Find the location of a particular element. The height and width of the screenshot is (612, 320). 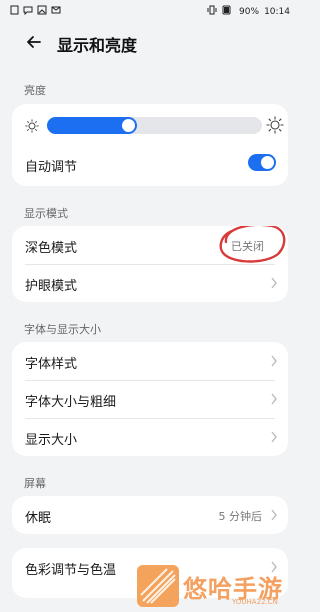

brightness-slider is located at coordinates (154, 125).